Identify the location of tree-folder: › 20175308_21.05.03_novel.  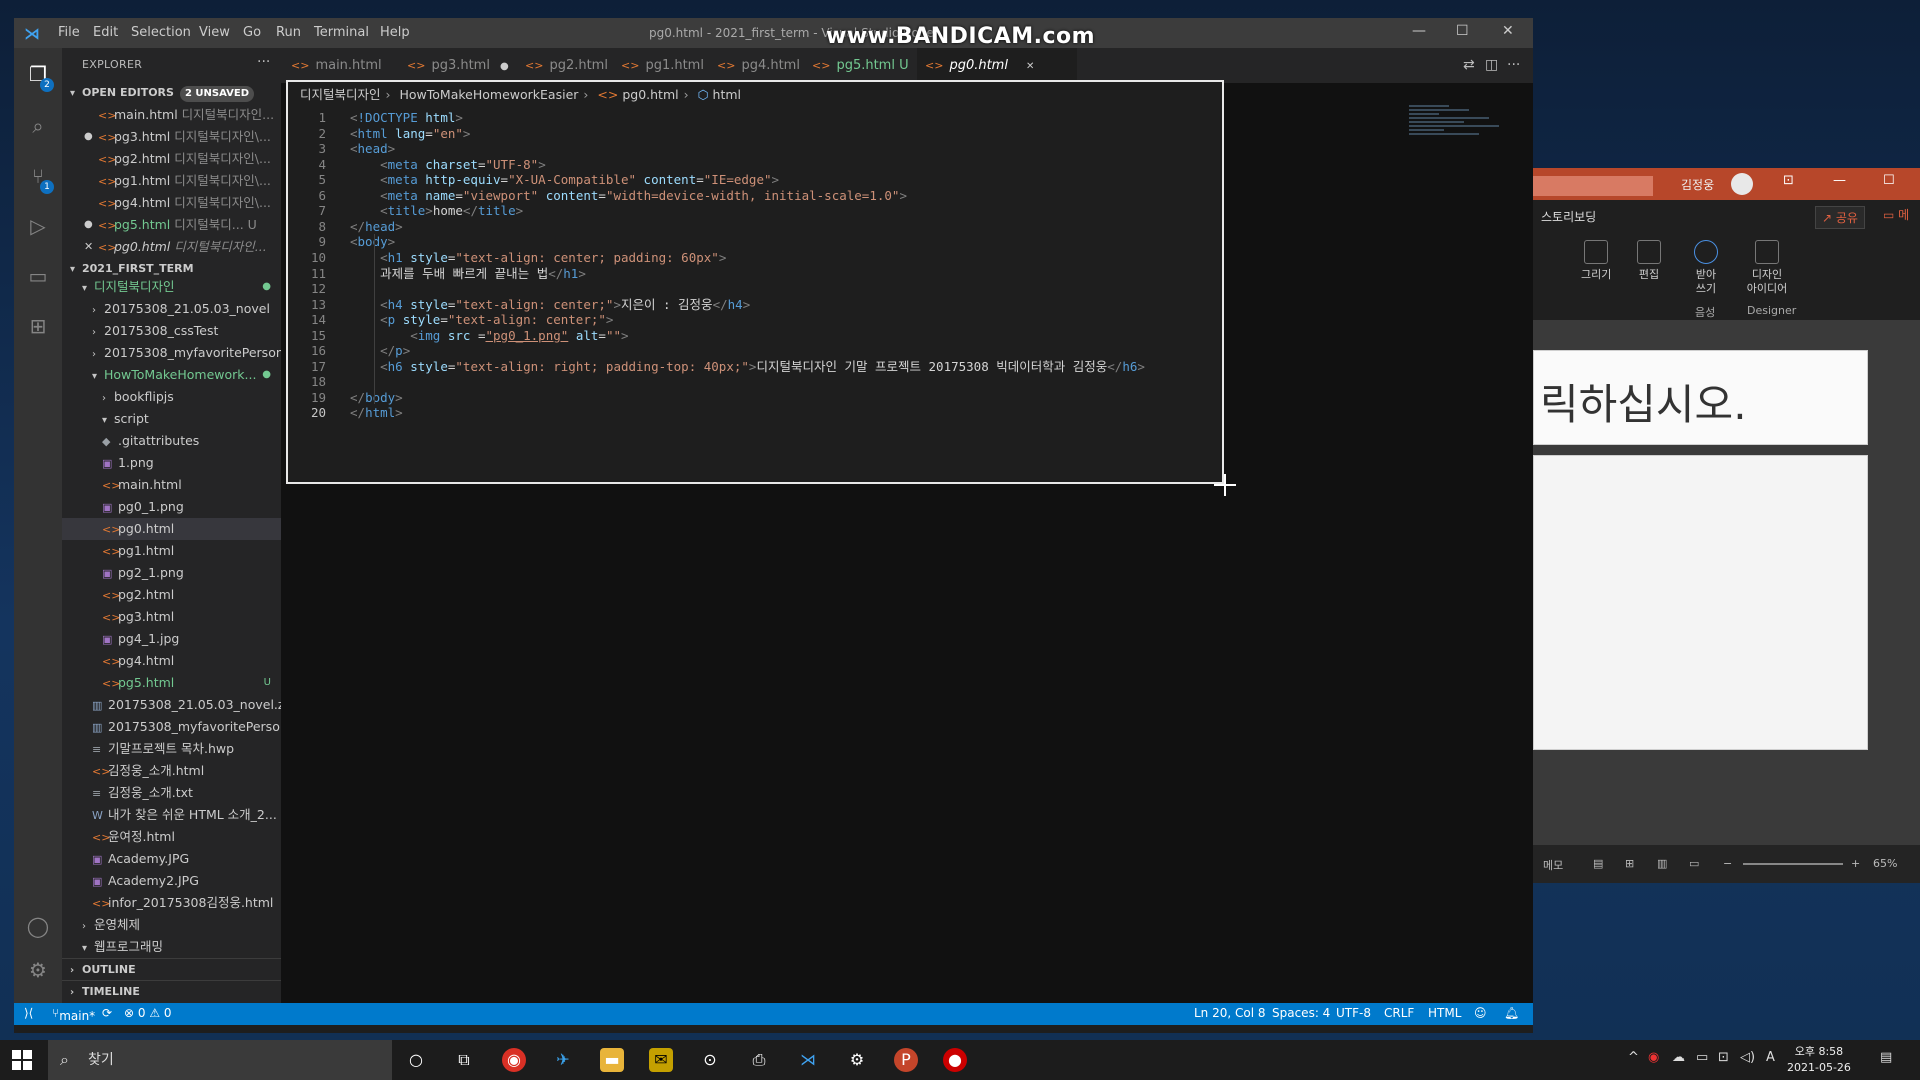
(171, 309).